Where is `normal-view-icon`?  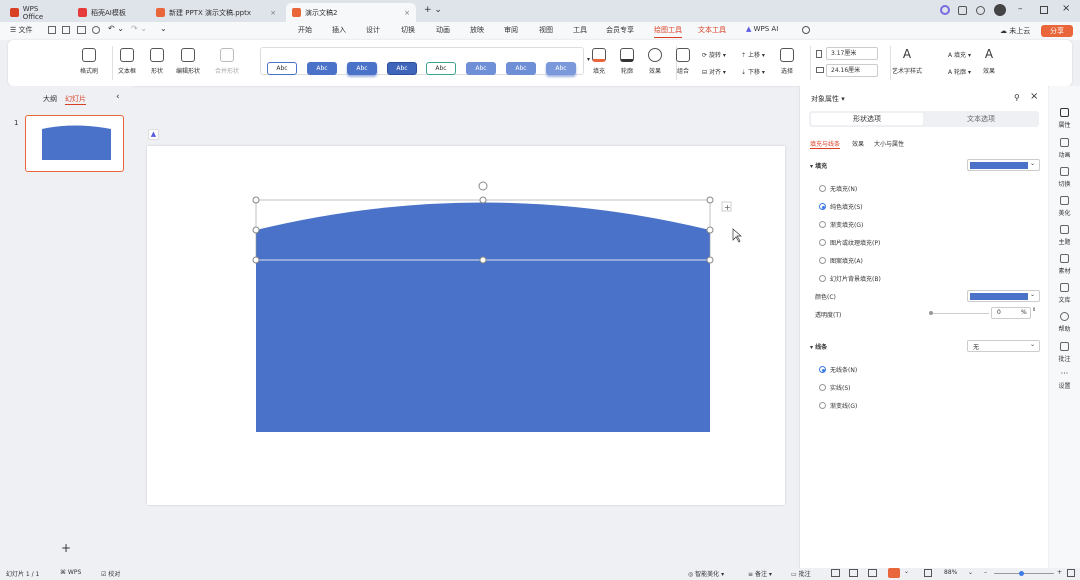 normal-view-icon is located at coordinates (835, 573).